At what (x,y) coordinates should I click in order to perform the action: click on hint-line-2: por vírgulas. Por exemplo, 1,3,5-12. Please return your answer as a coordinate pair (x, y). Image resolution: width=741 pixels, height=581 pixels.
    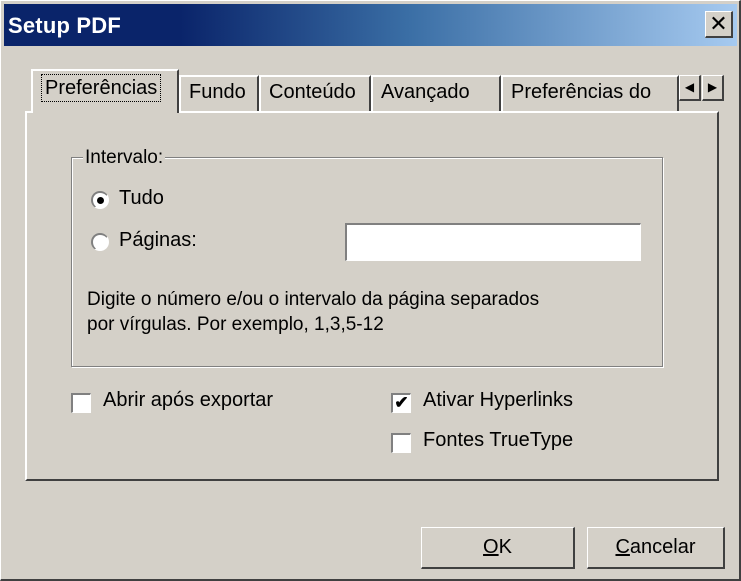
    Looking at the image, I should click on (235, 324).